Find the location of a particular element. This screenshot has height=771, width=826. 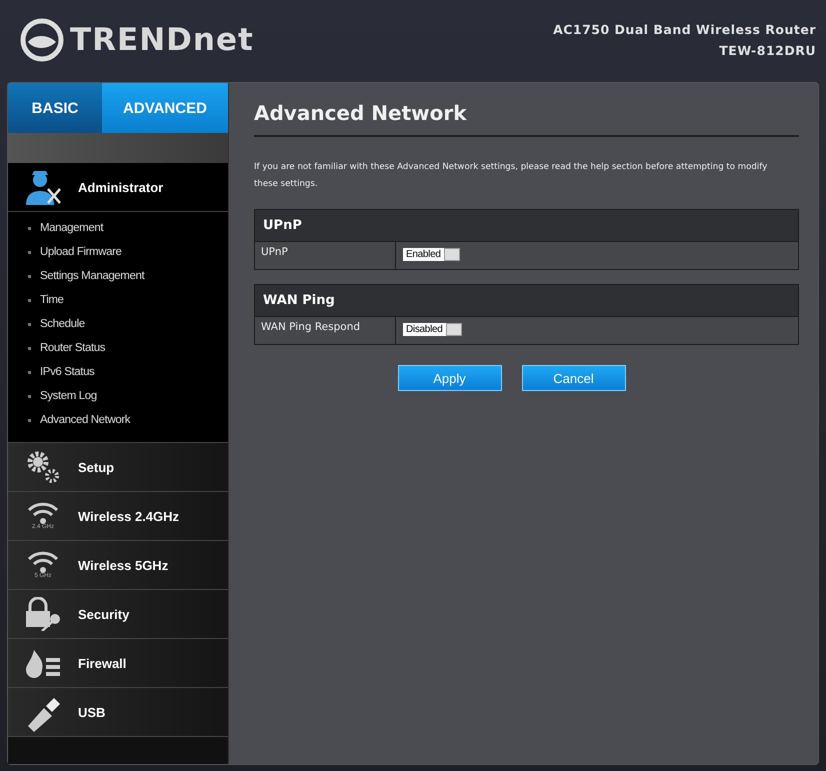

intro-text: If you are not familiar with these Advanced Network settings, please read the help section before attempting to modify these settings. is located at coordinates (511, 176).